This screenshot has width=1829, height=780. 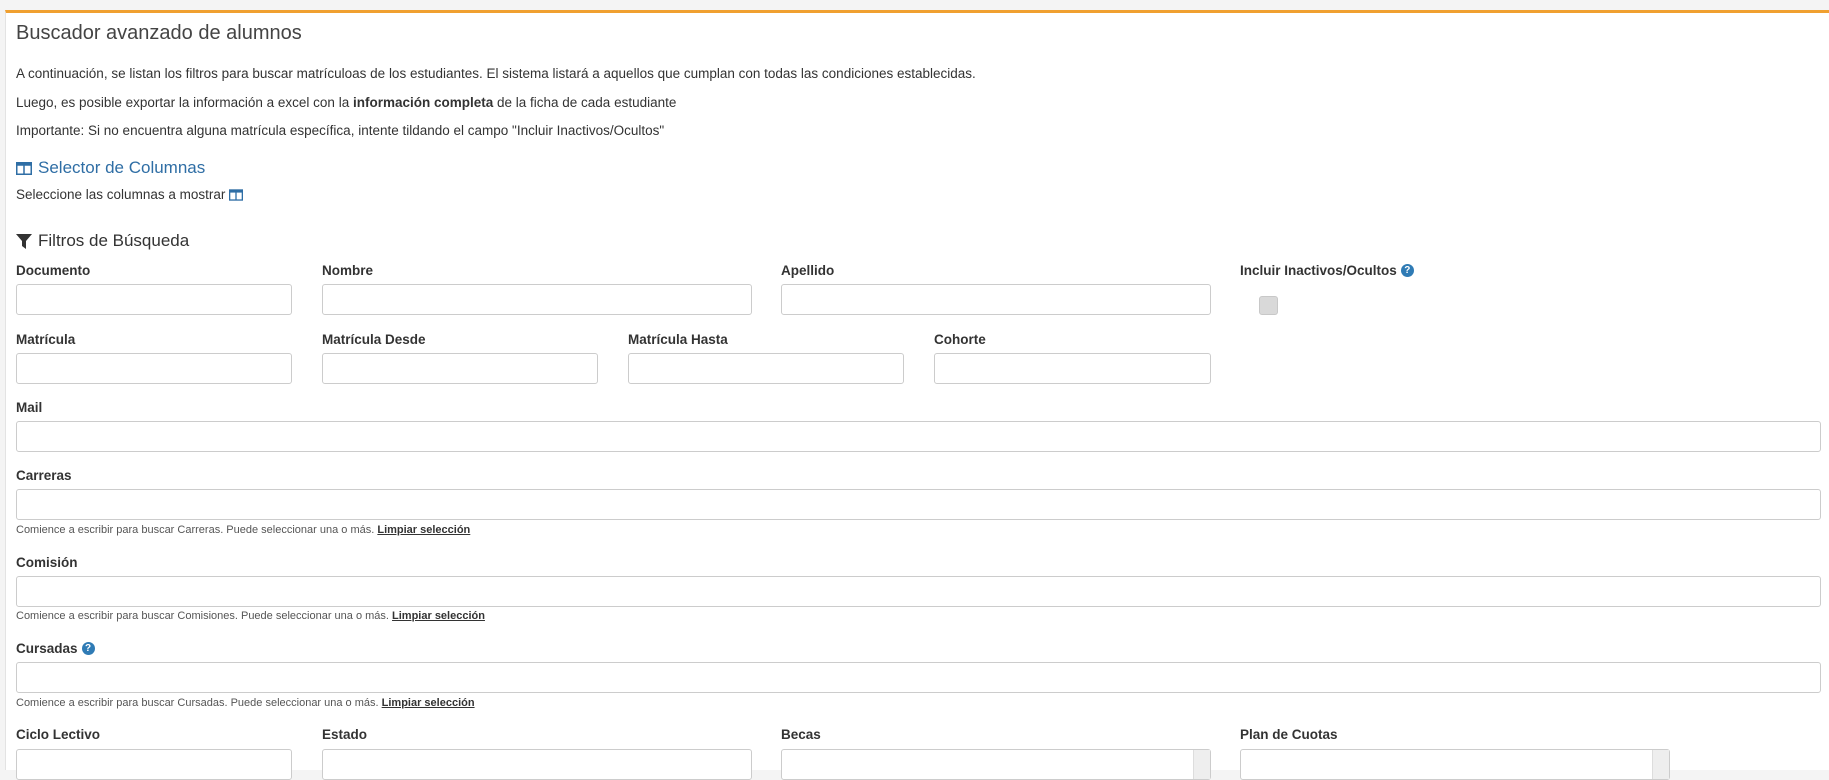 What do you see at coordinates (345, 734) in the screenshot?
I see `estado-label: Estado` at bounding box center [345, 734].